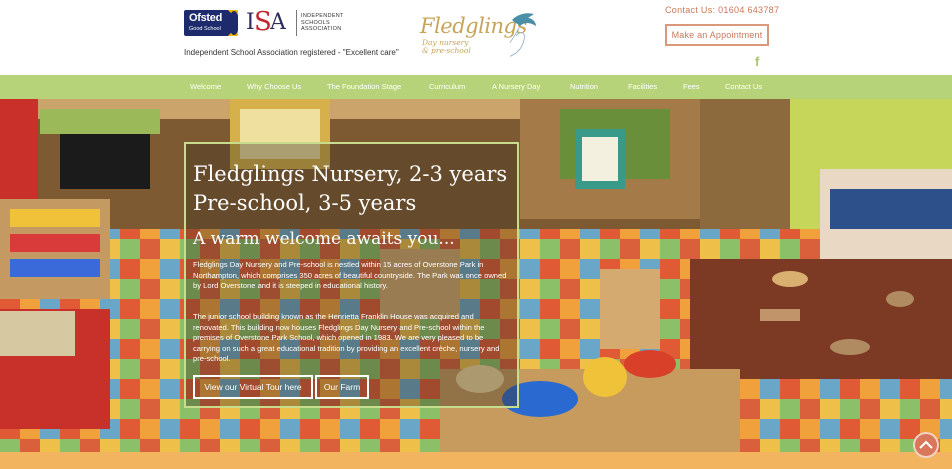 The width and height of the screenshot is (952, 469). What do you see at coordinates (446, 50) in the screenshot?
I see `logo-subtitle-2: & pre-school` at bounding box center [446, 50].